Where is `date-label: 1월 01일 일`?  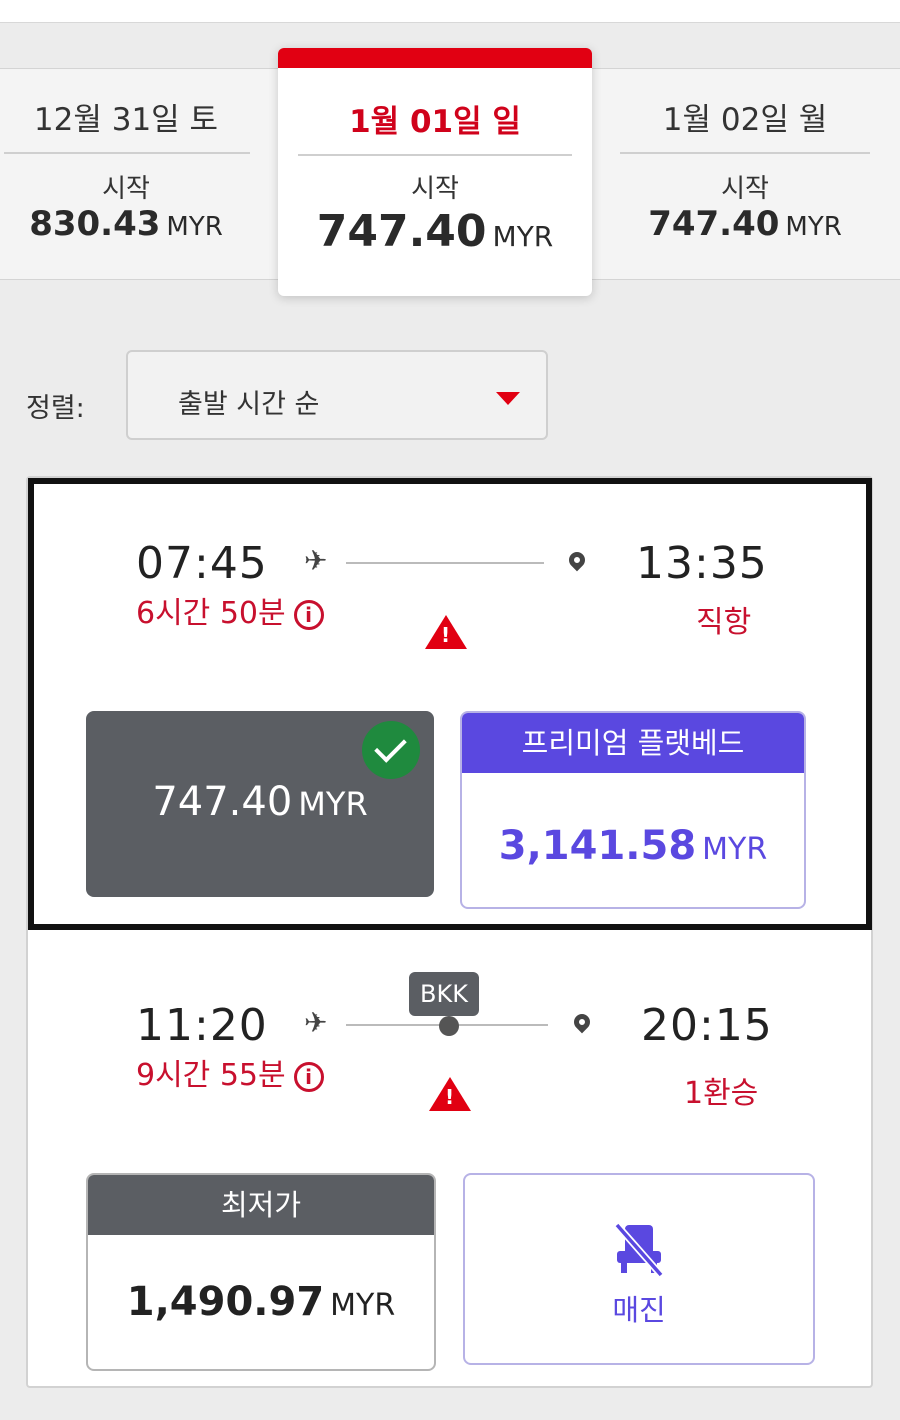
date-label: 1월 01일 일 is located at coordinates (435, 122).